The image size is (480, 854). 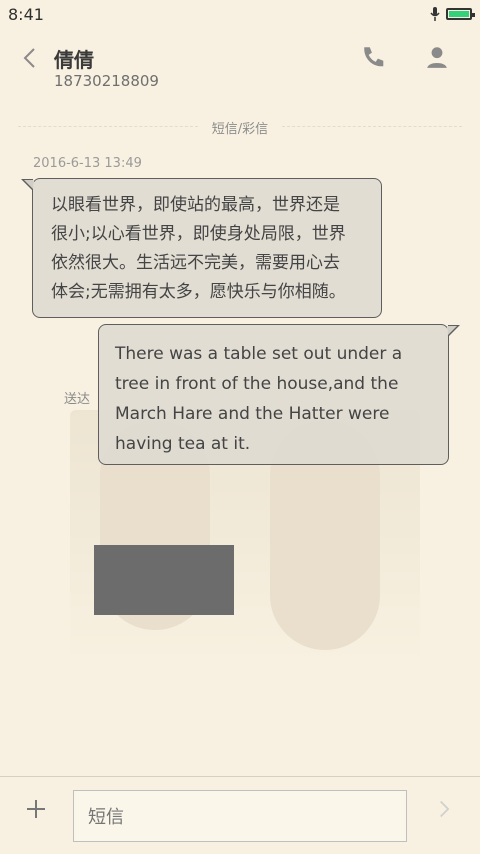 I want to click on outgoing-line: There was a table set out under a, so click(x=259, y=354).